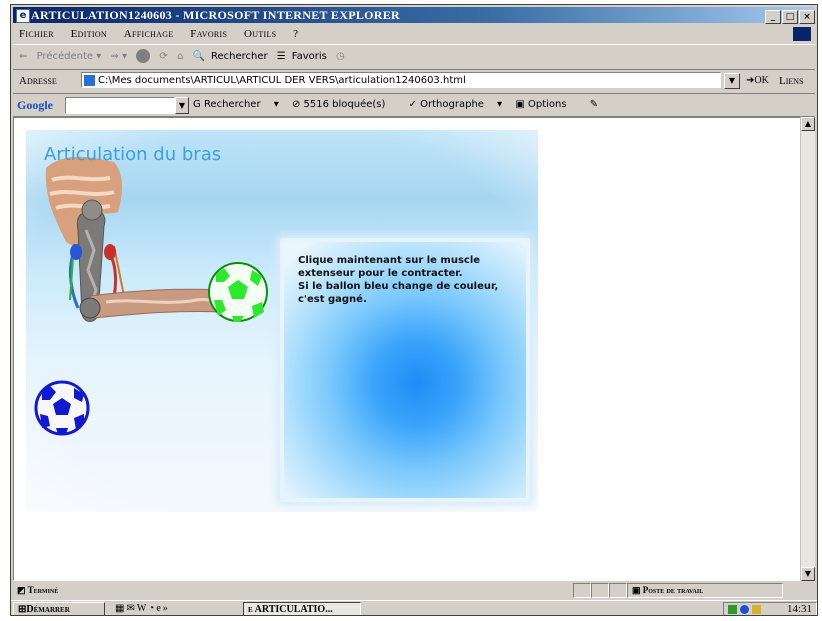 The height and width of the screenshot is (621, 822). What do you see at coordinates (705, 590) in the screenshot?
I see `security-zone: ▣ Poste de travail` at bounding box center [705, 590].